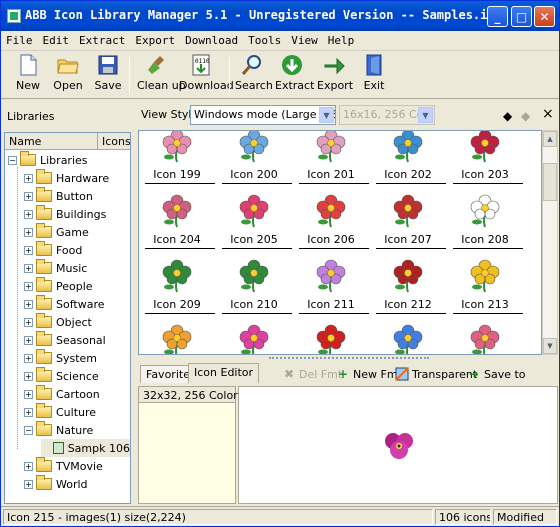 The image size is (560, 527). I want to click on tree-item: + Seasonal, so click(65, 340).